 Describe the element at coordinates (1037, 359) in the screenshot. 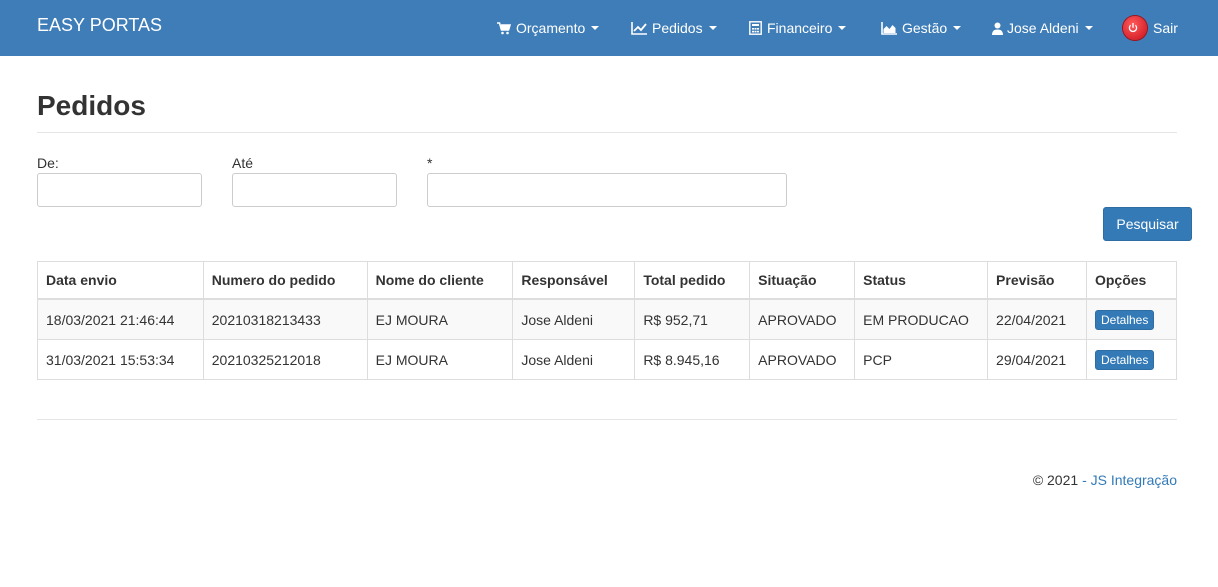

I see `cell-previsao: 29/04/2021` at that location.